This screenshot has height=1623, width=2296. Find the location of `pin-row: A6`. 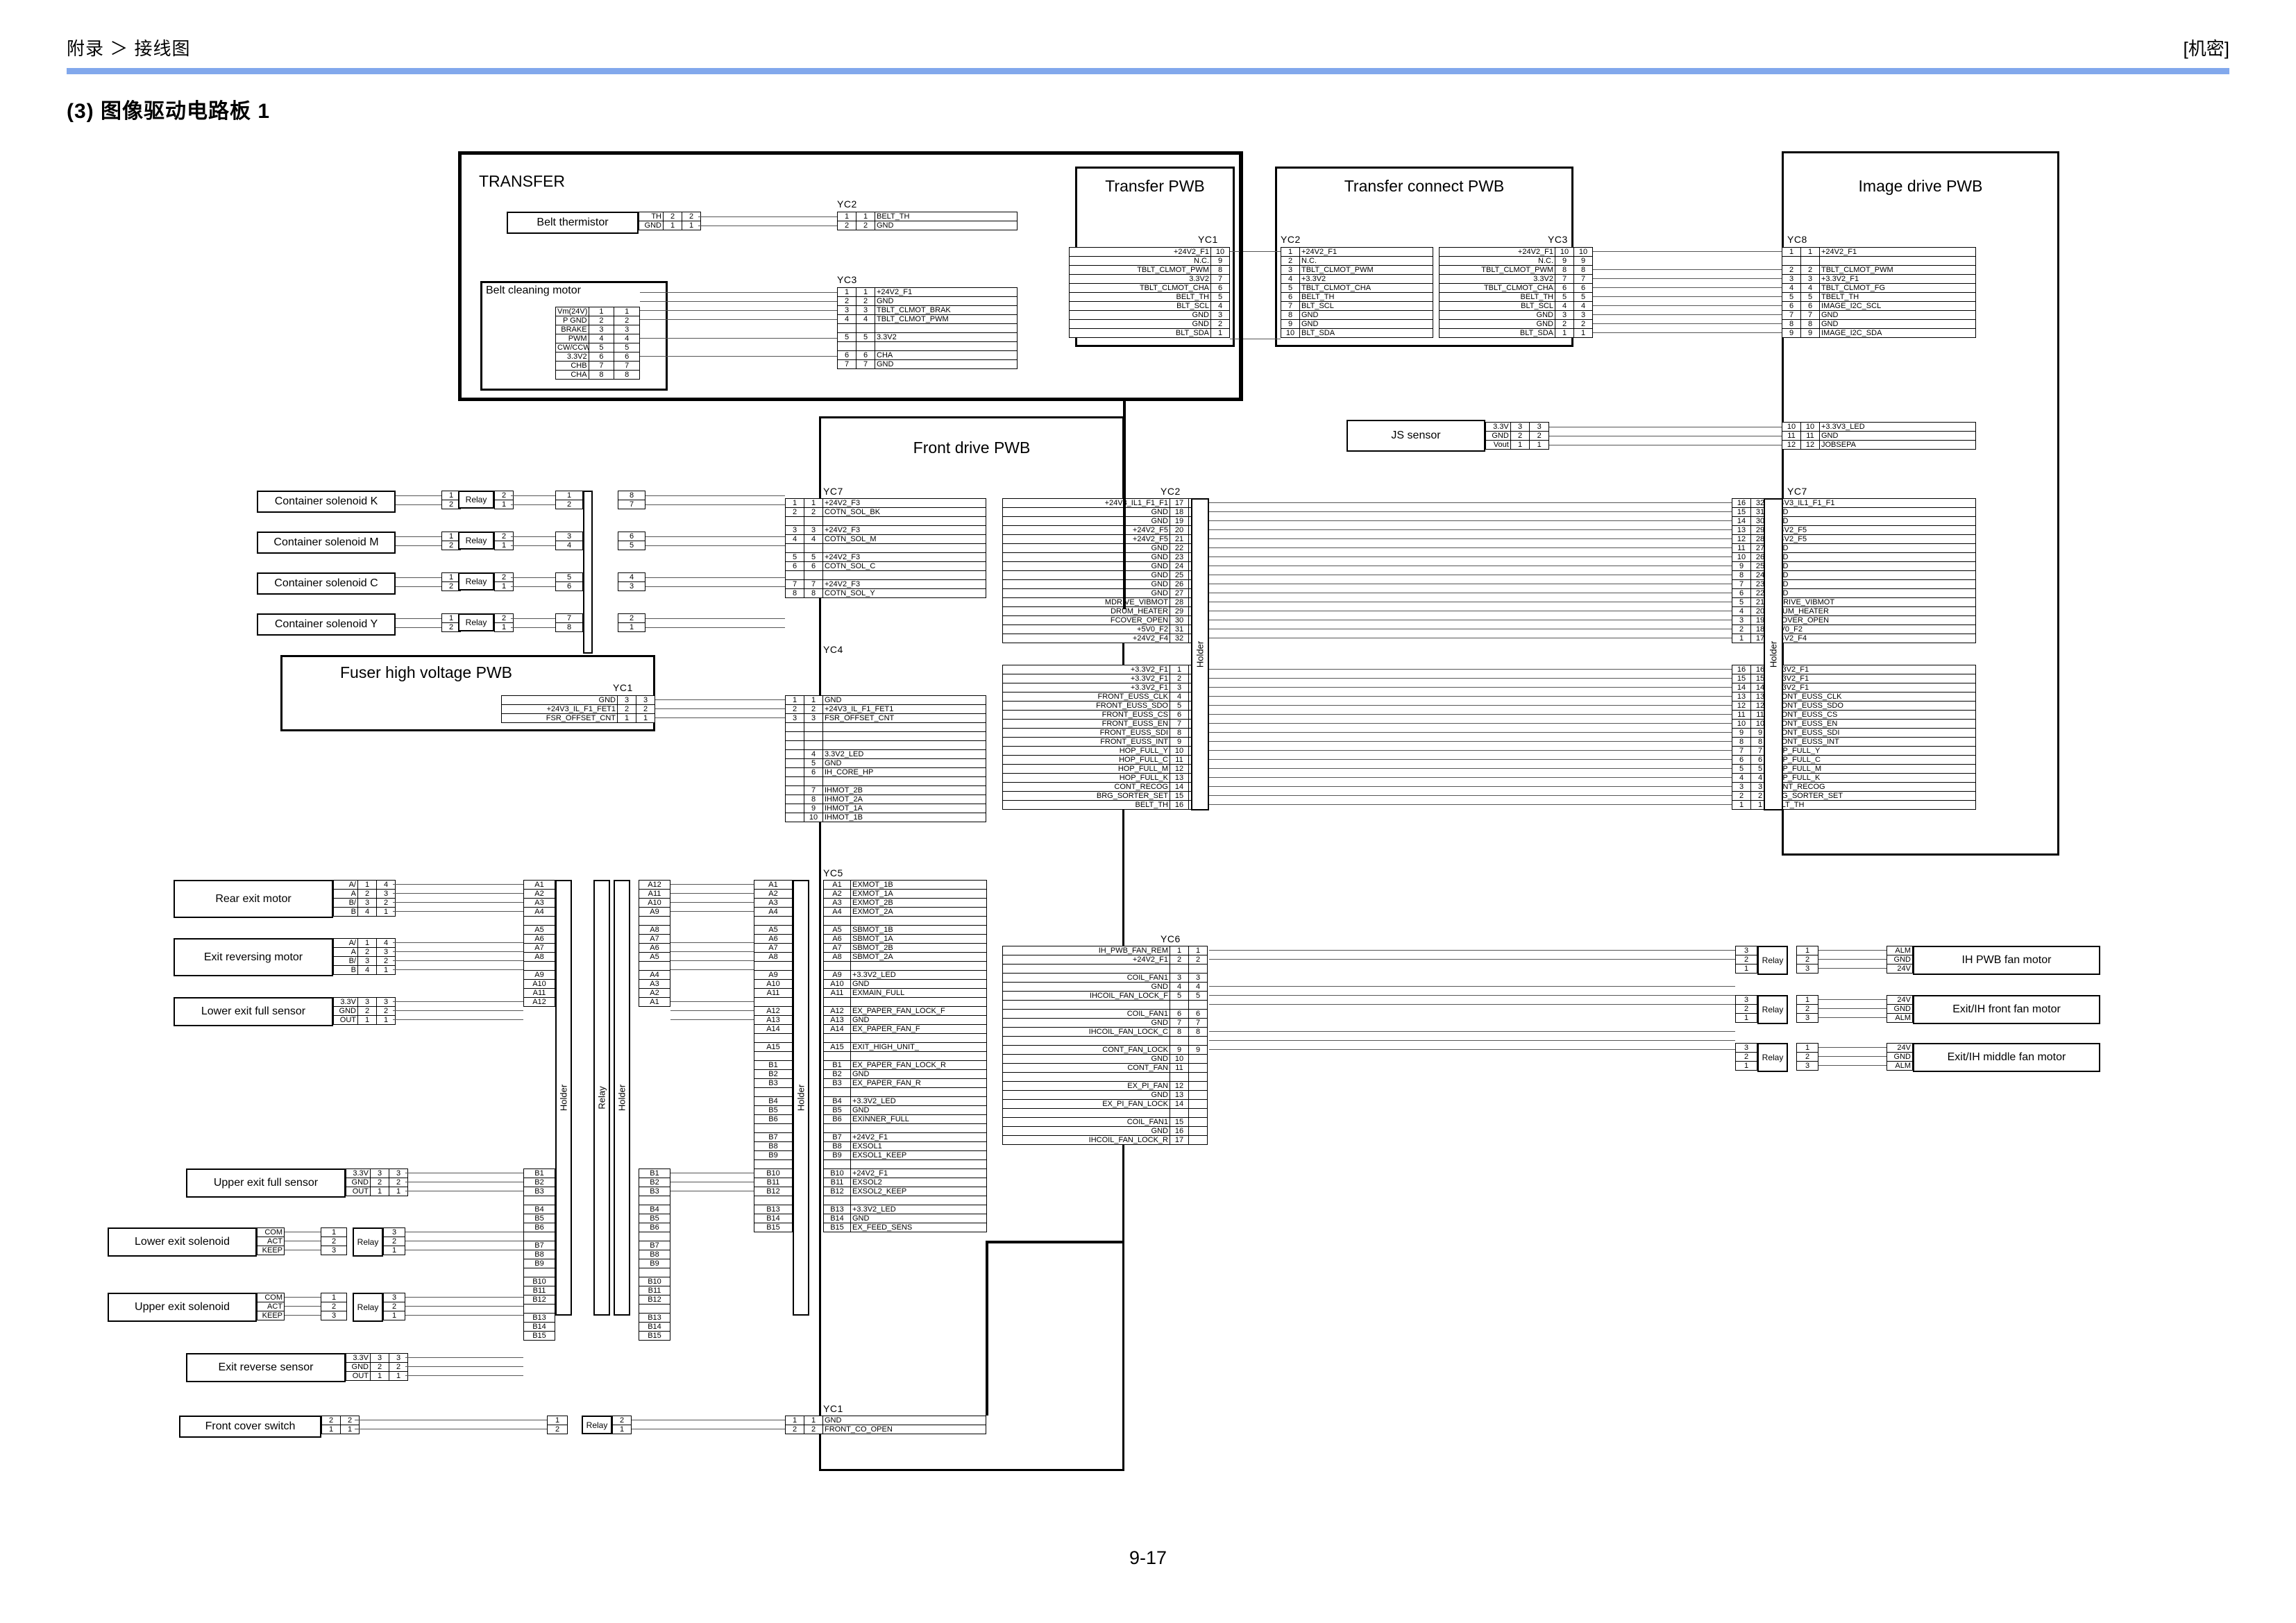

pin-row: A6 is located at coordinates (654, 948).